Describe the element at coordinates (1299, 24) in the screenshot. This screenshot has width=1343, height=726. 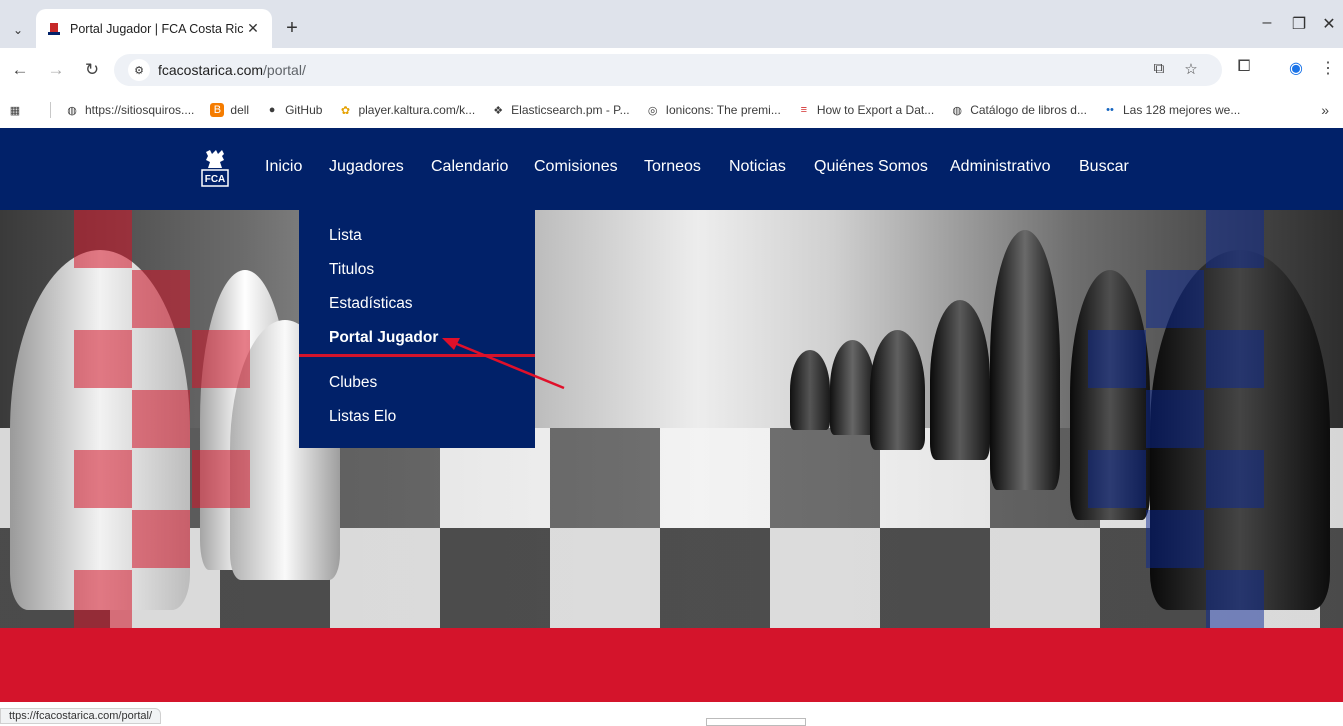
I see `restore-button: ❐` at that location.